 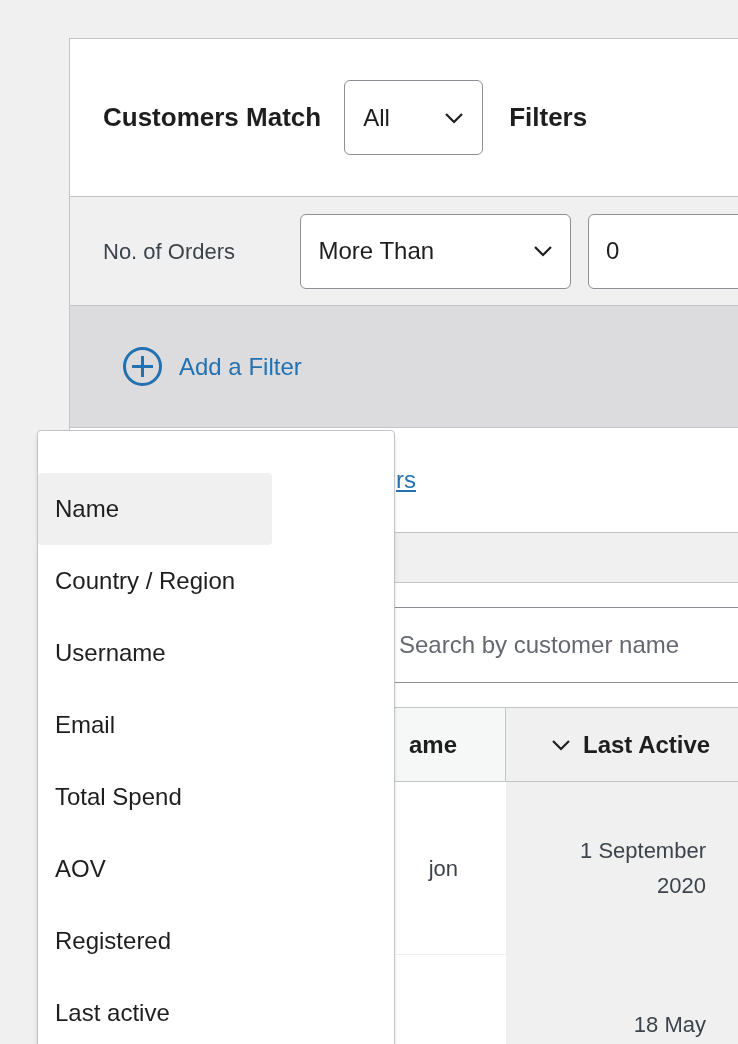 What do you see at coordinates (669, 1025) in the screenshot?
I see `table-cell-text: 18 May` at bounding box center [669, 1025].